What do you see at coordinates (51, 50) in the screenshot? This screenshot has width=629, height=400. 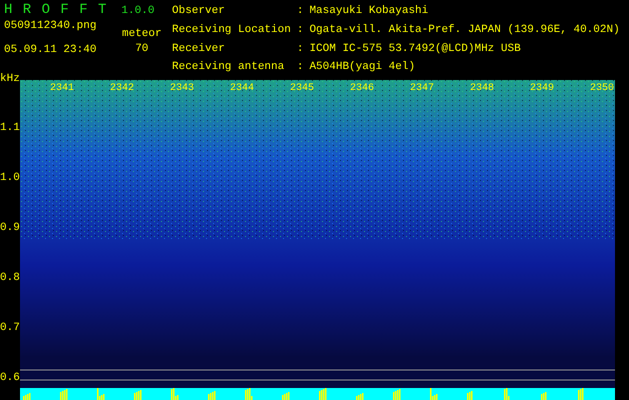 I see `date-time: 05.09.11 23:40` at bounding box center [51, 50].